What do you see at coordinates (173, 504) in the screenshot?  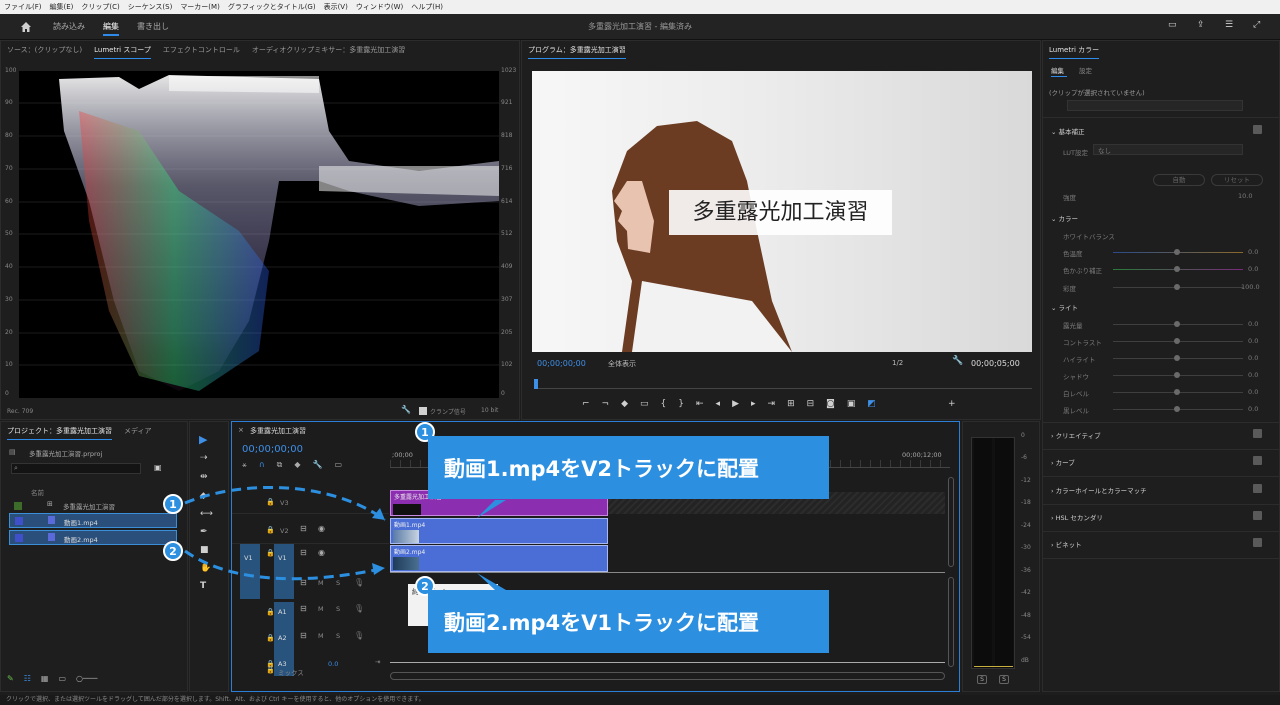 I see `step-badge-1: 1` at bounding box center [173, 504].